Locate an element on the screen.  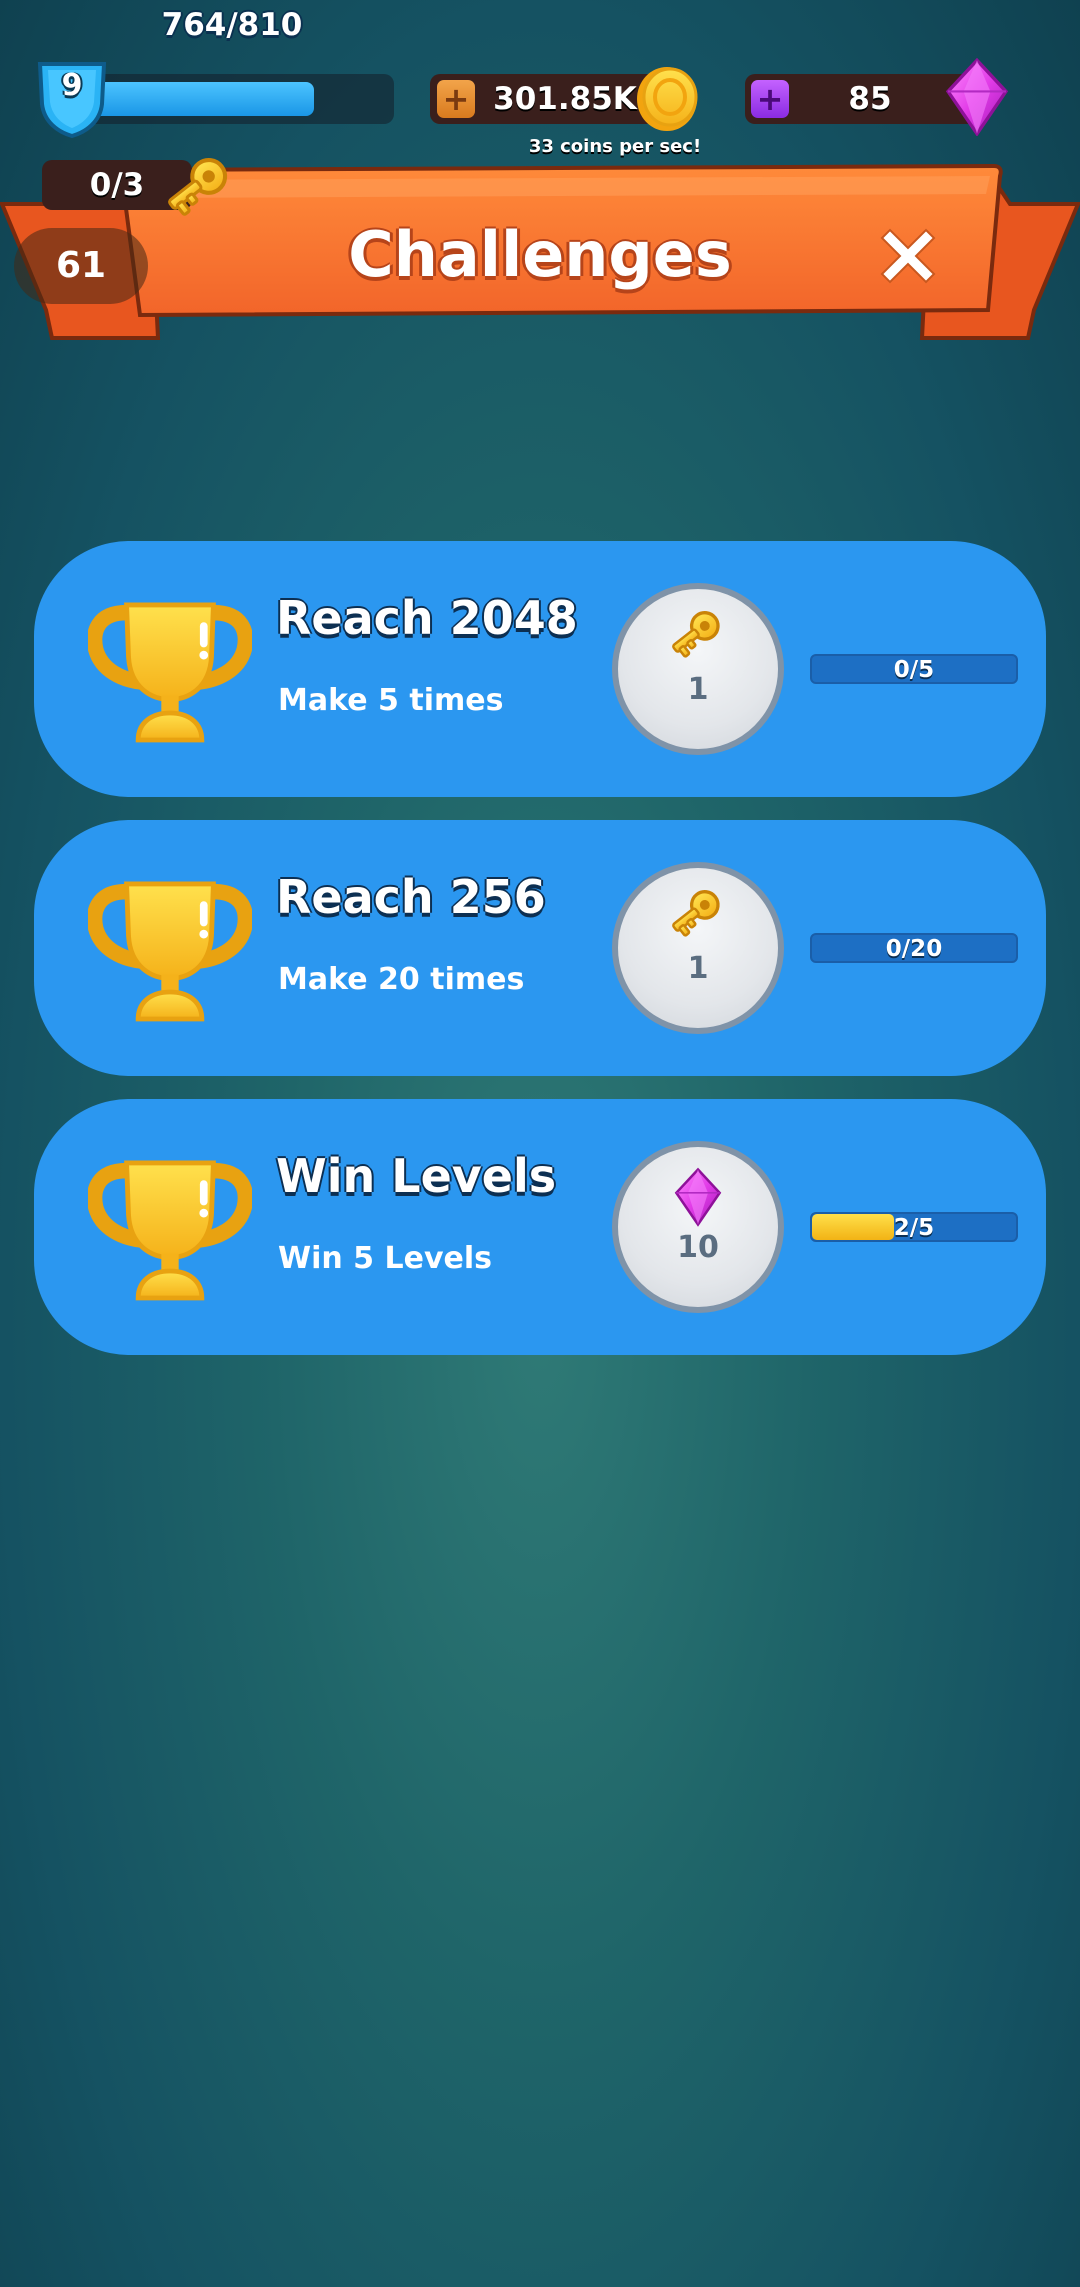
challenge-subtitle: Win 5 Levels is located at coordinates (385, 1258).